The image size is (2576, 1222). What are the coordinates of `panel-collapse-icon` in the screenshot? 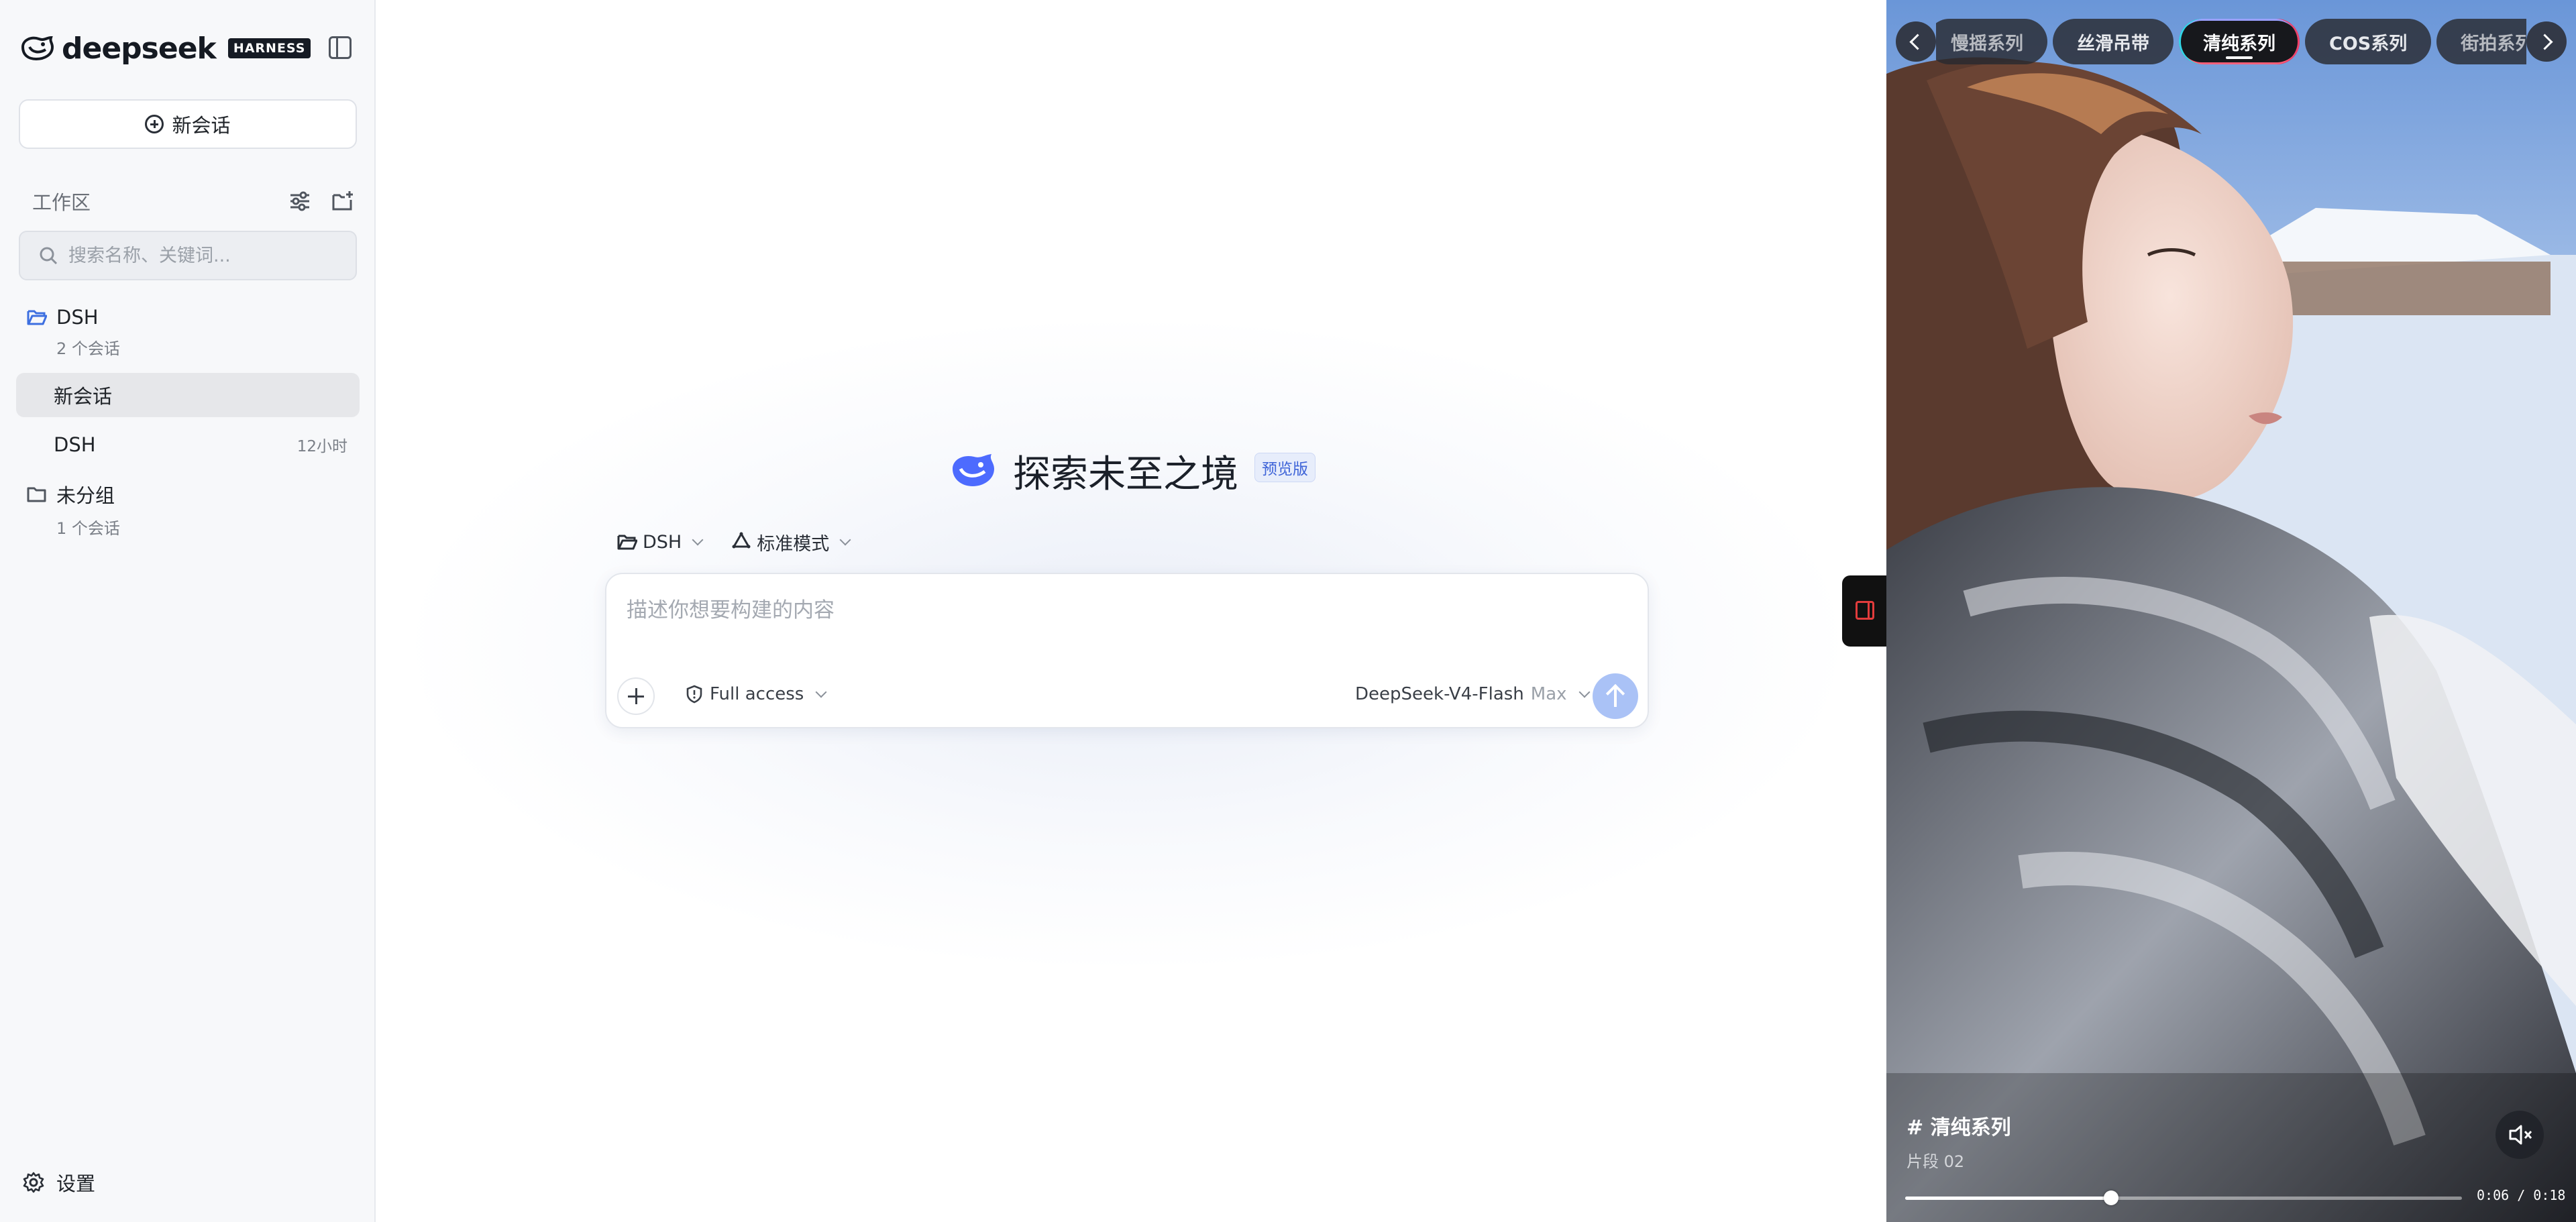 It's located at (1865, 610).